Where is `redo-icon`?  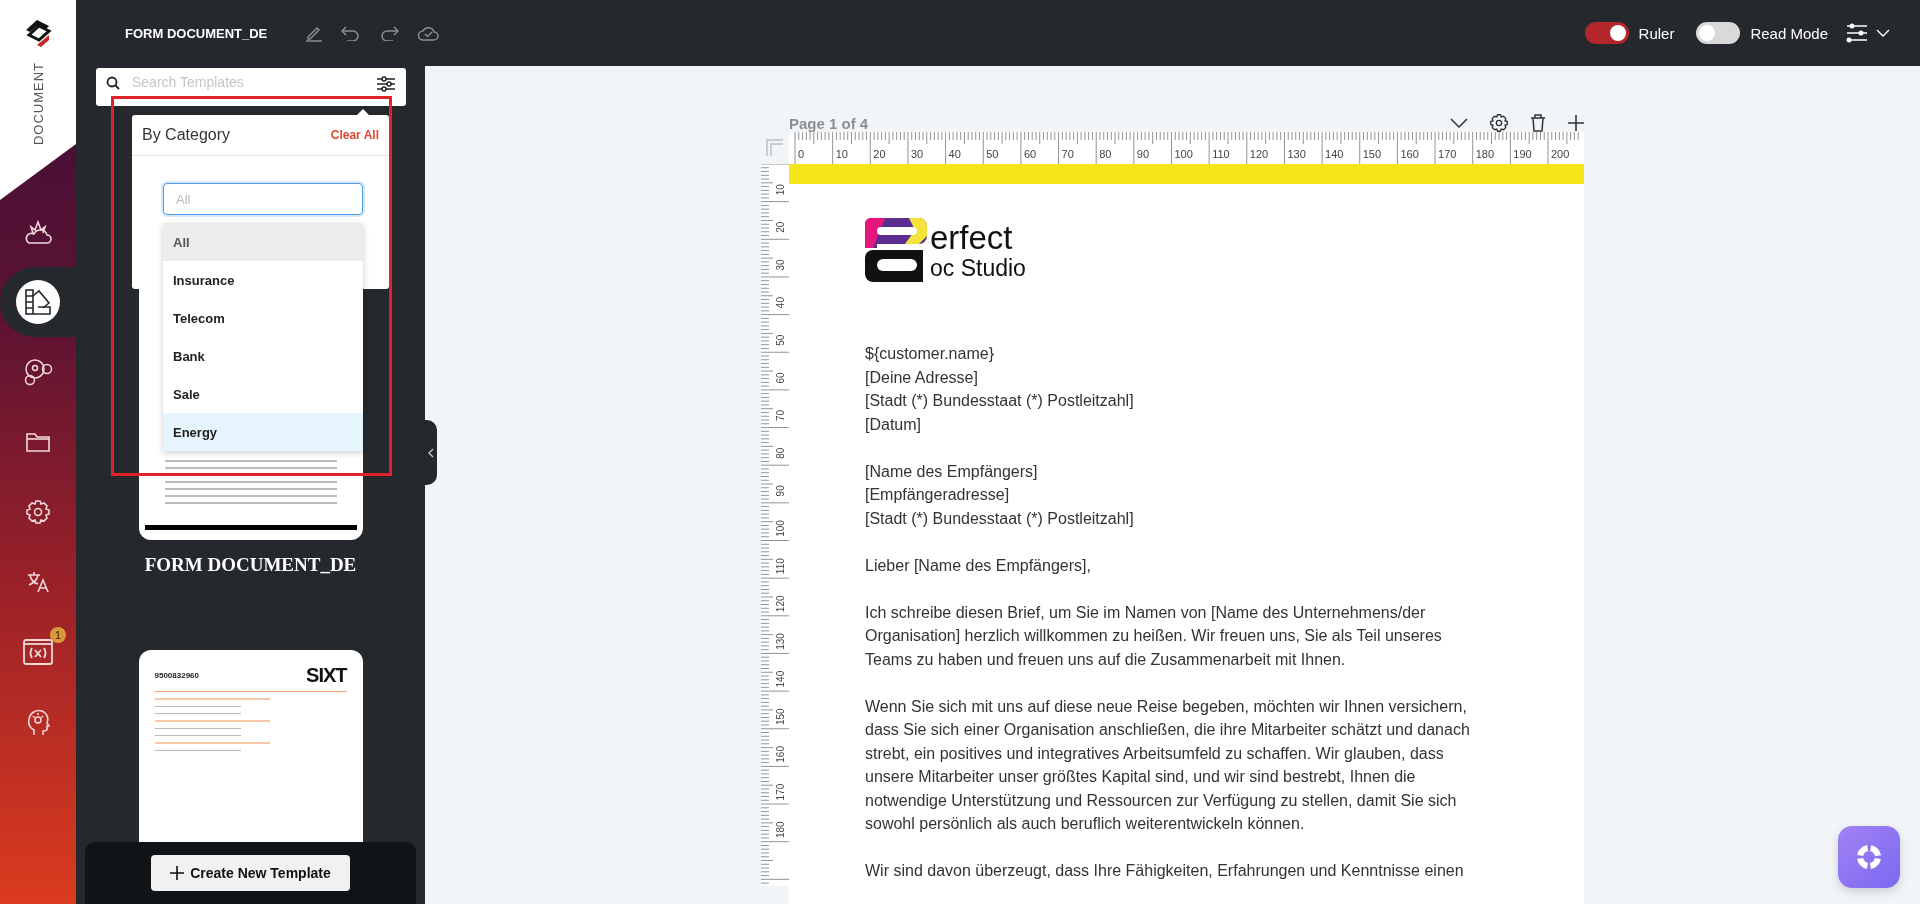 redo-icon is located at coordinates (389, 33).